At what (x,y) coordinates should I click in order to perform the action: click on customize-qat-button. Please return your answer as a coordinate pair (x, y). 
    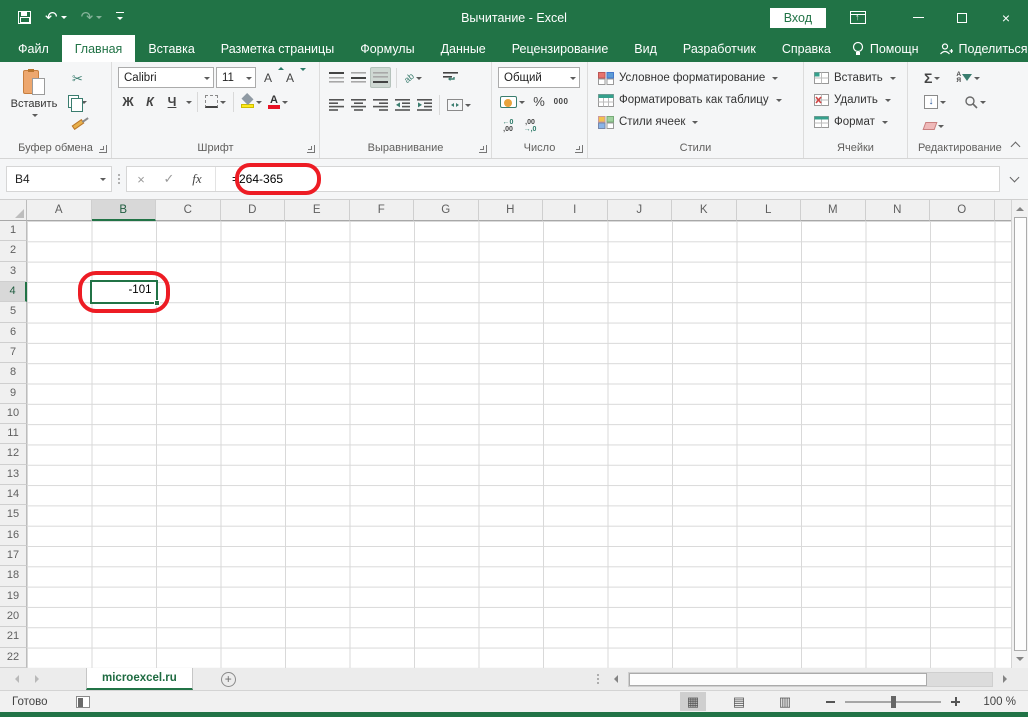
    Looking at the image, I should click on (120, 17).